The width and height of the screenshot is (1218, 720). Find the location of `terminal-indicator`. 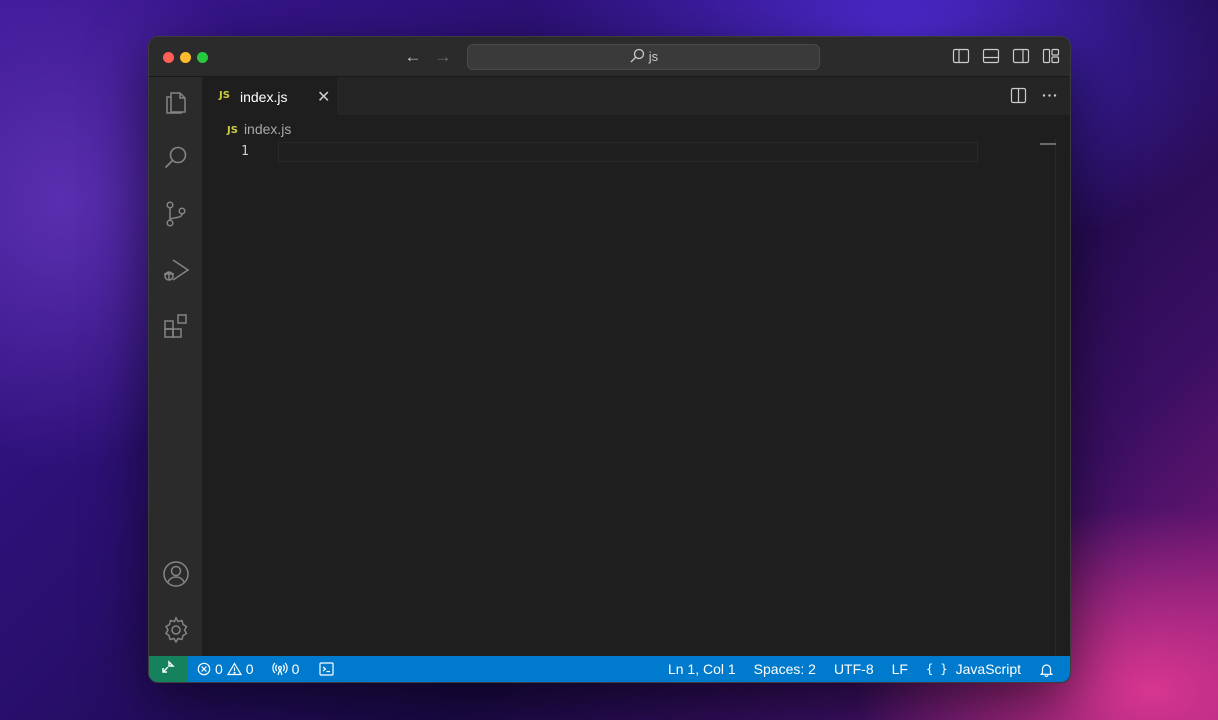

terminal-indicator is located at coordinates (326, 669).